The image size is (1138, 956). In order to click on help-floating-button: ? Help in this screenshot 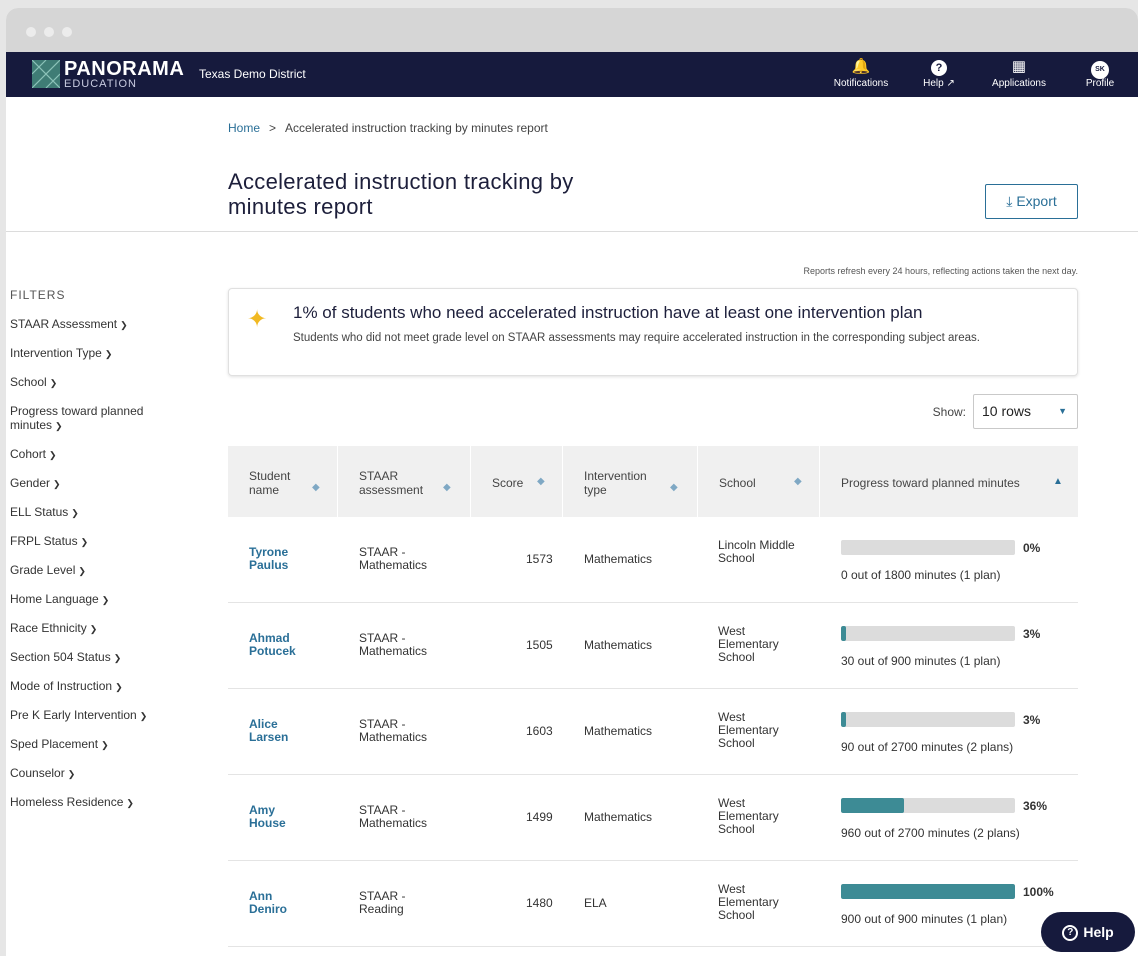, I will do `click(1088, 932)`.